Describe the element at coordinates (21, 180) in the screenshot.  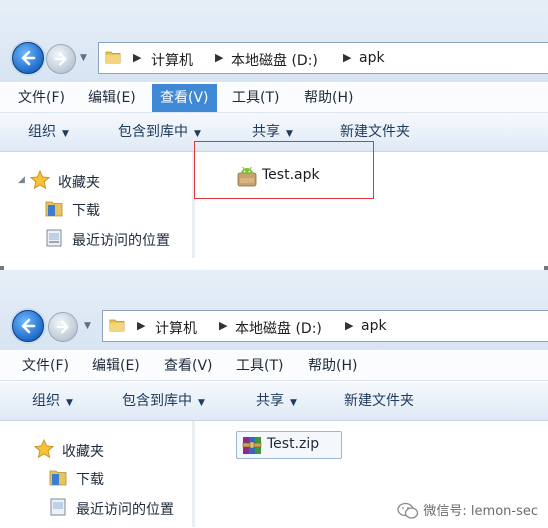
I see `collapse-arrow-icon: ◢` at that location.